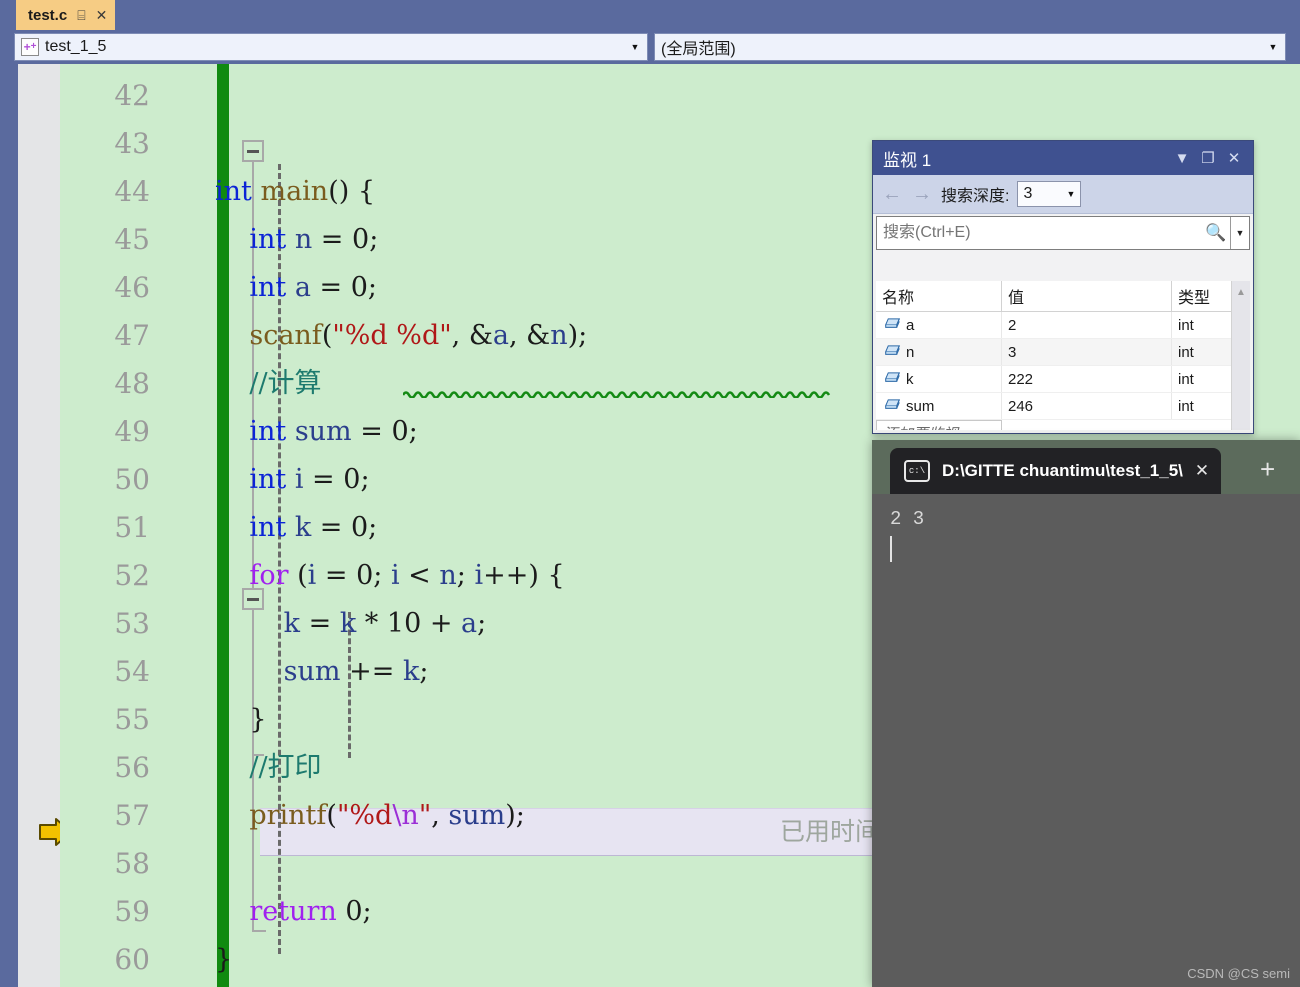  Describe the element at coordinates (132, 383) in the screenshot. I see `line-number: 48` at that location.